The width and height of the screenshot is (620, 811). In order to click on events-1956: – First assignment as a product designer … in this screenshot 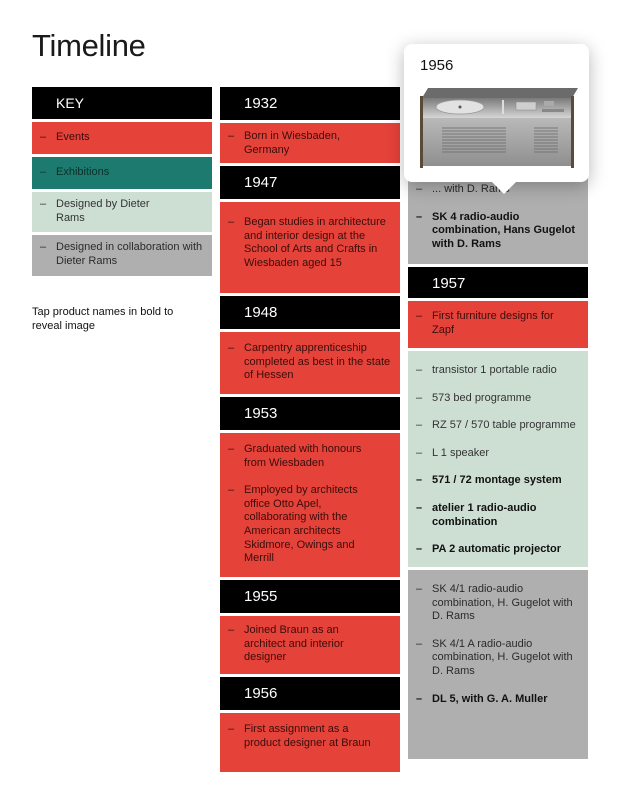, I will do `click(310, 742)`.